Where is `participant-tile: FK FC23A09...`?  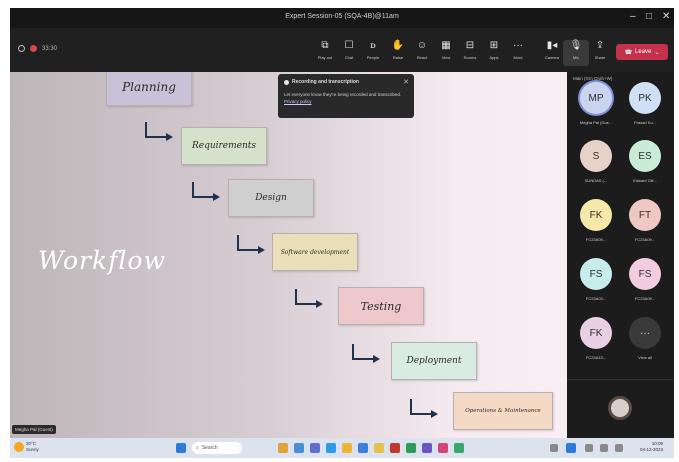 participant-tile: FK FC23A09... is located at coordinates (596, 227).